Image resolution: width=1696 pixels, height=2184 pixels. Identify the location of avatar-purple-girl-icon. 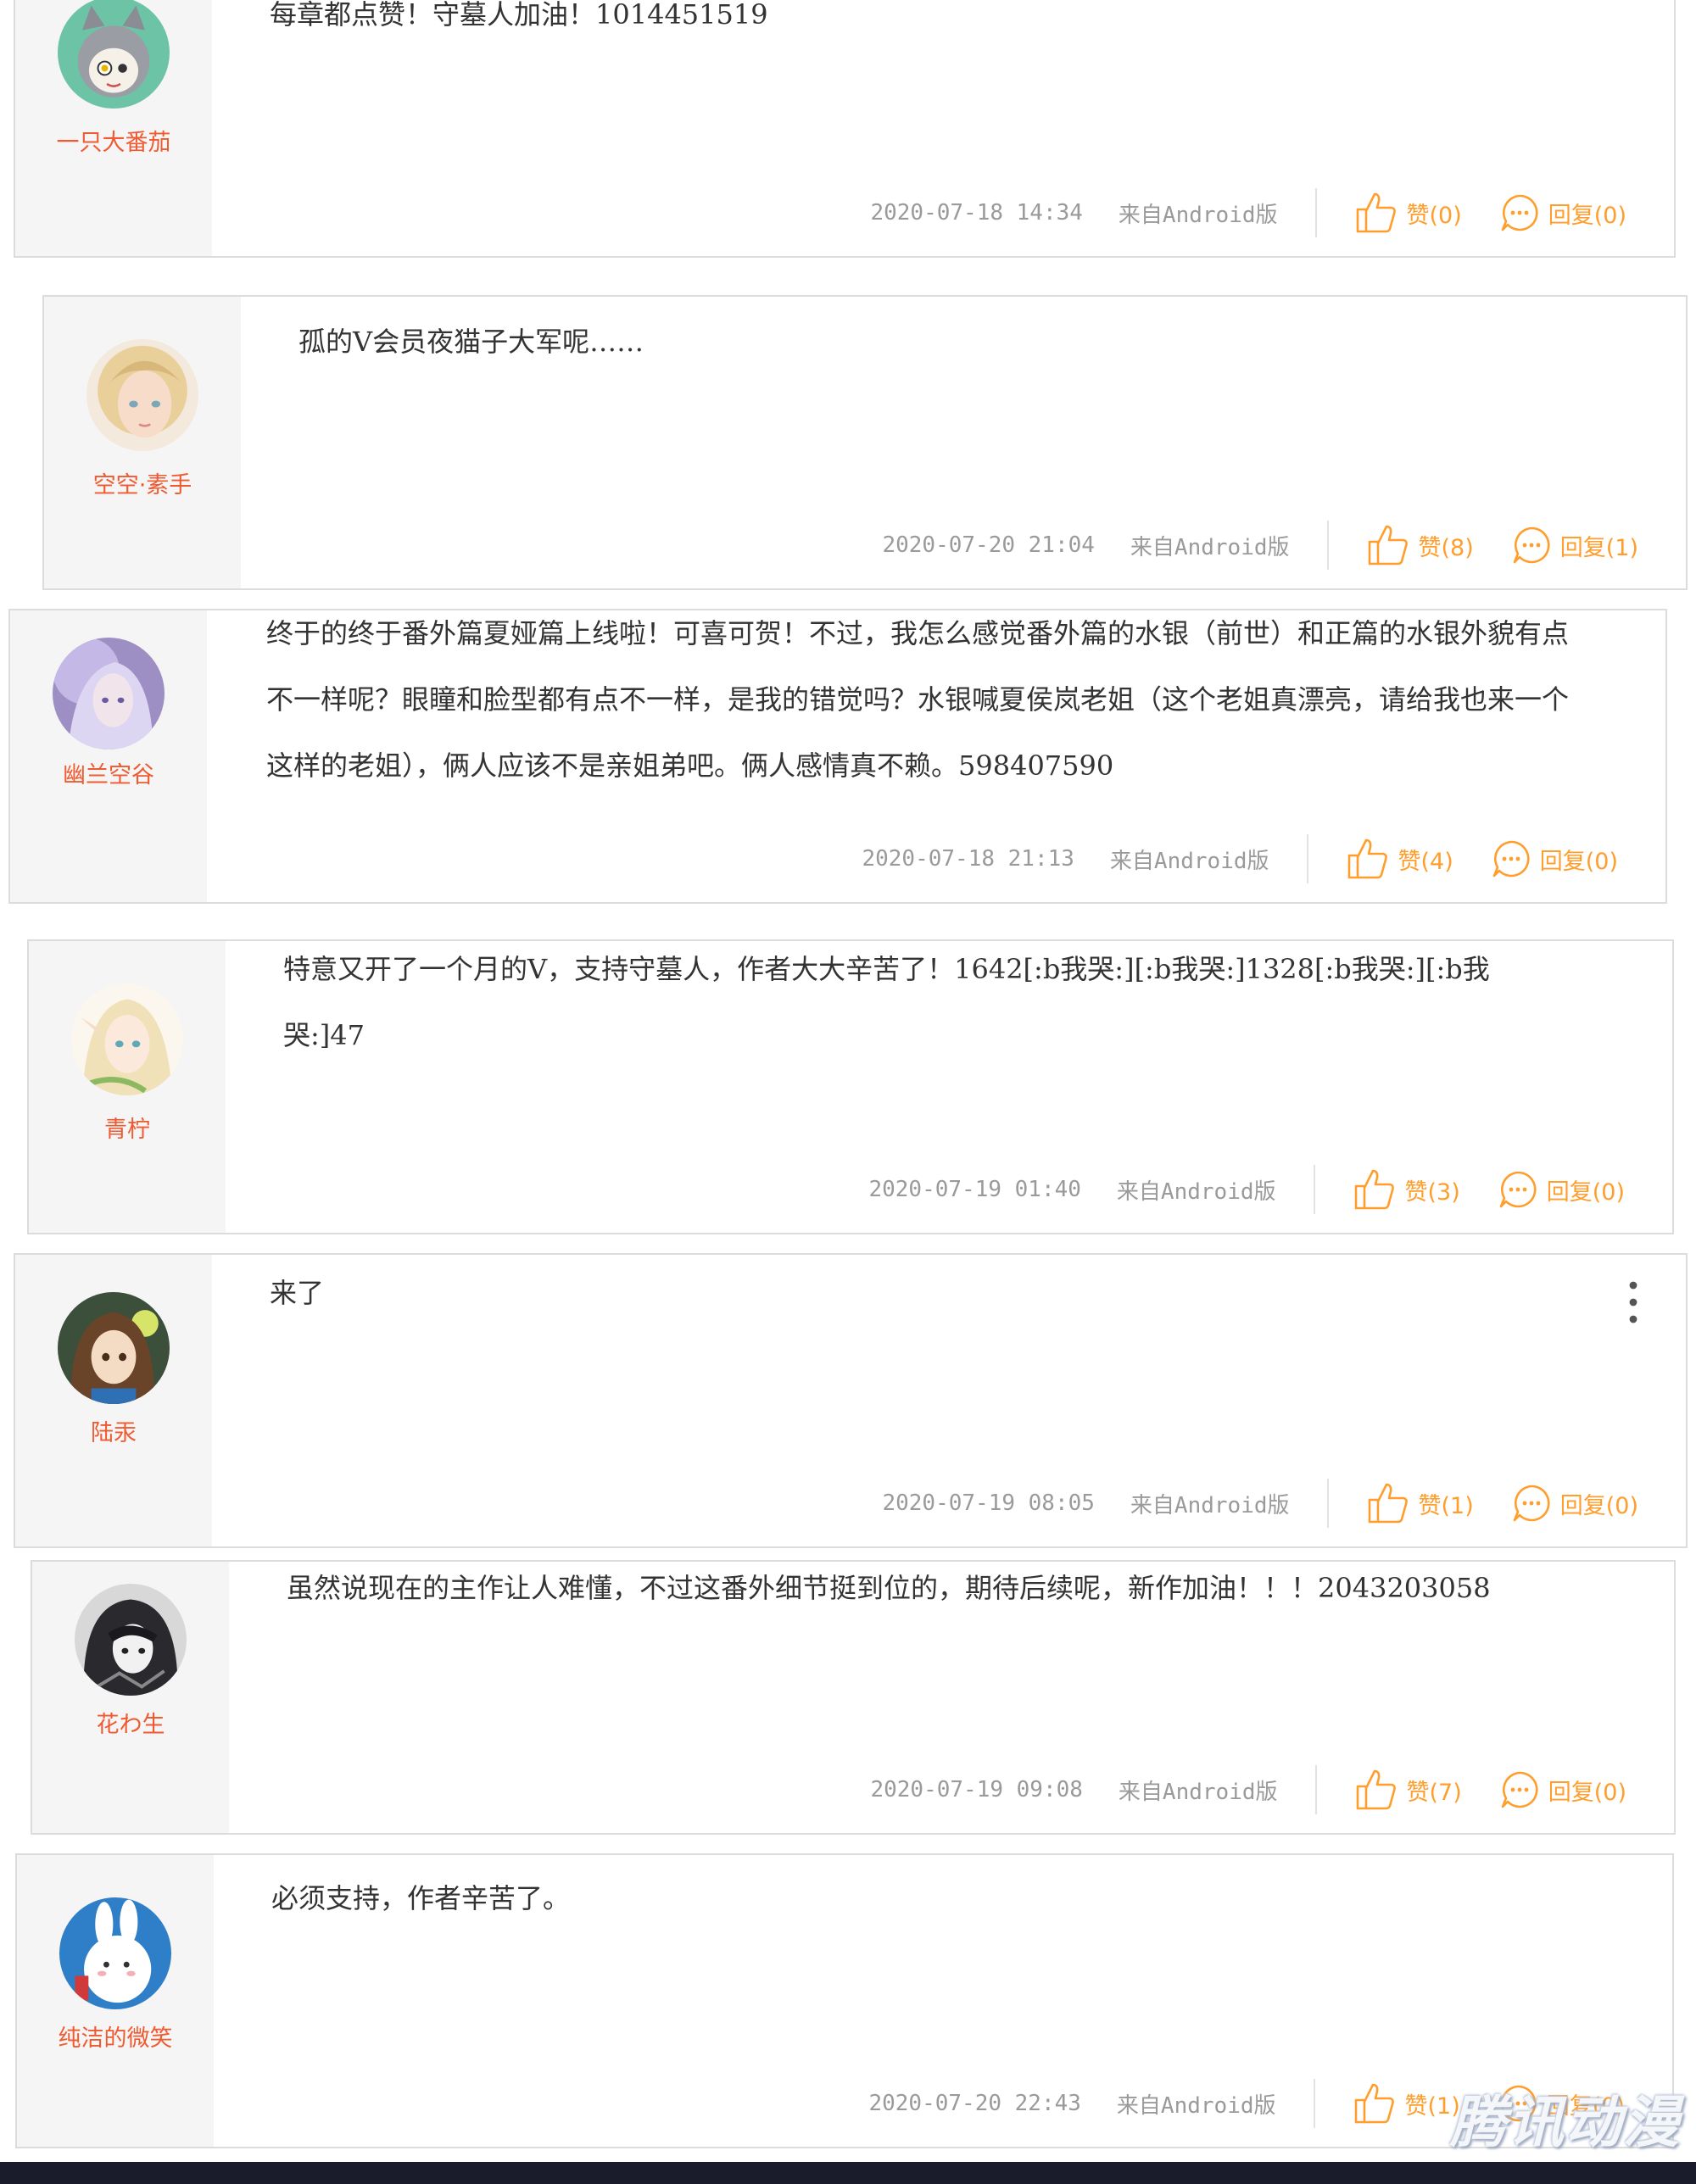
(109, 693).